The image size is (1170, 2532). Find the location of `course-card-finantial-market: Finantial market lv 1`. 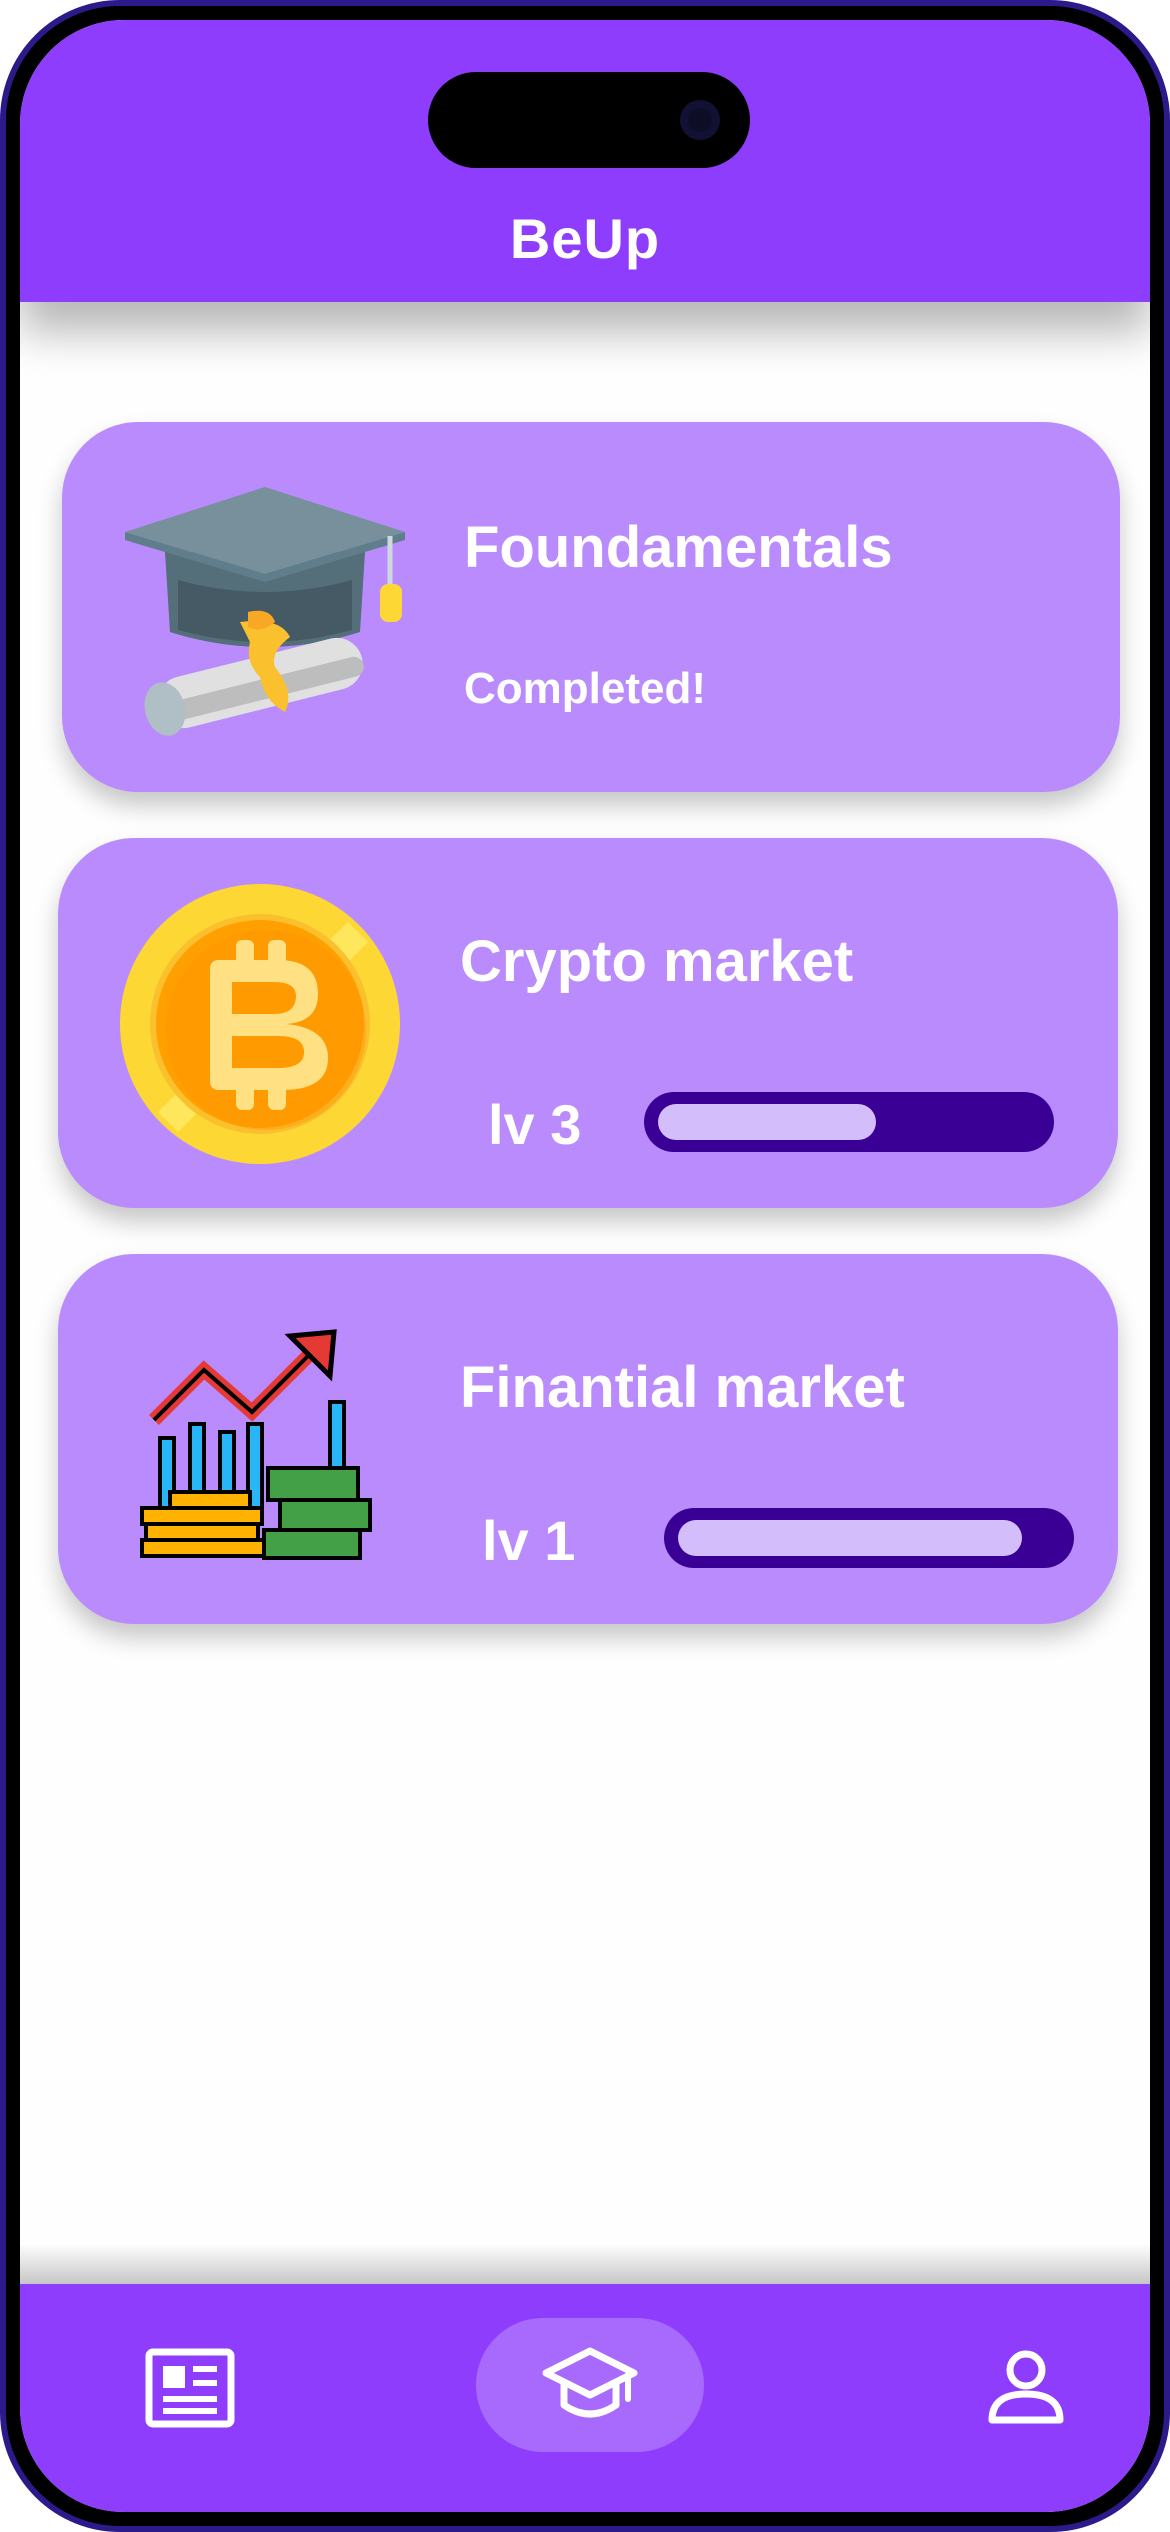

course-card-finantial-market: Finantial market lv 1 is located at coordinates (588, 1439).